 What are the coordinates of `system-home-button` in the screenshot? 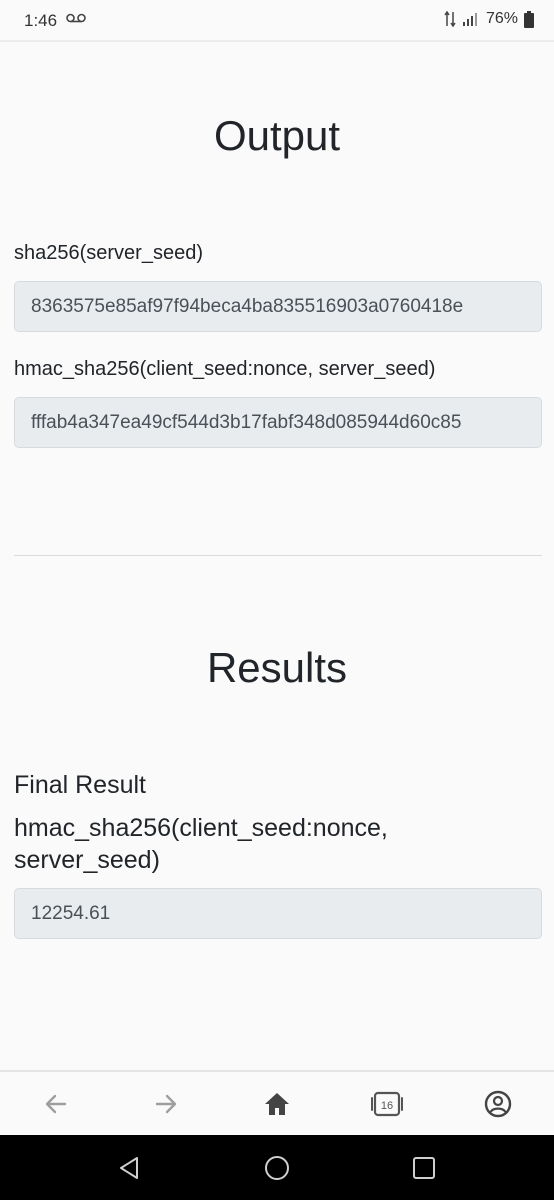 It's located at (277, 1168).